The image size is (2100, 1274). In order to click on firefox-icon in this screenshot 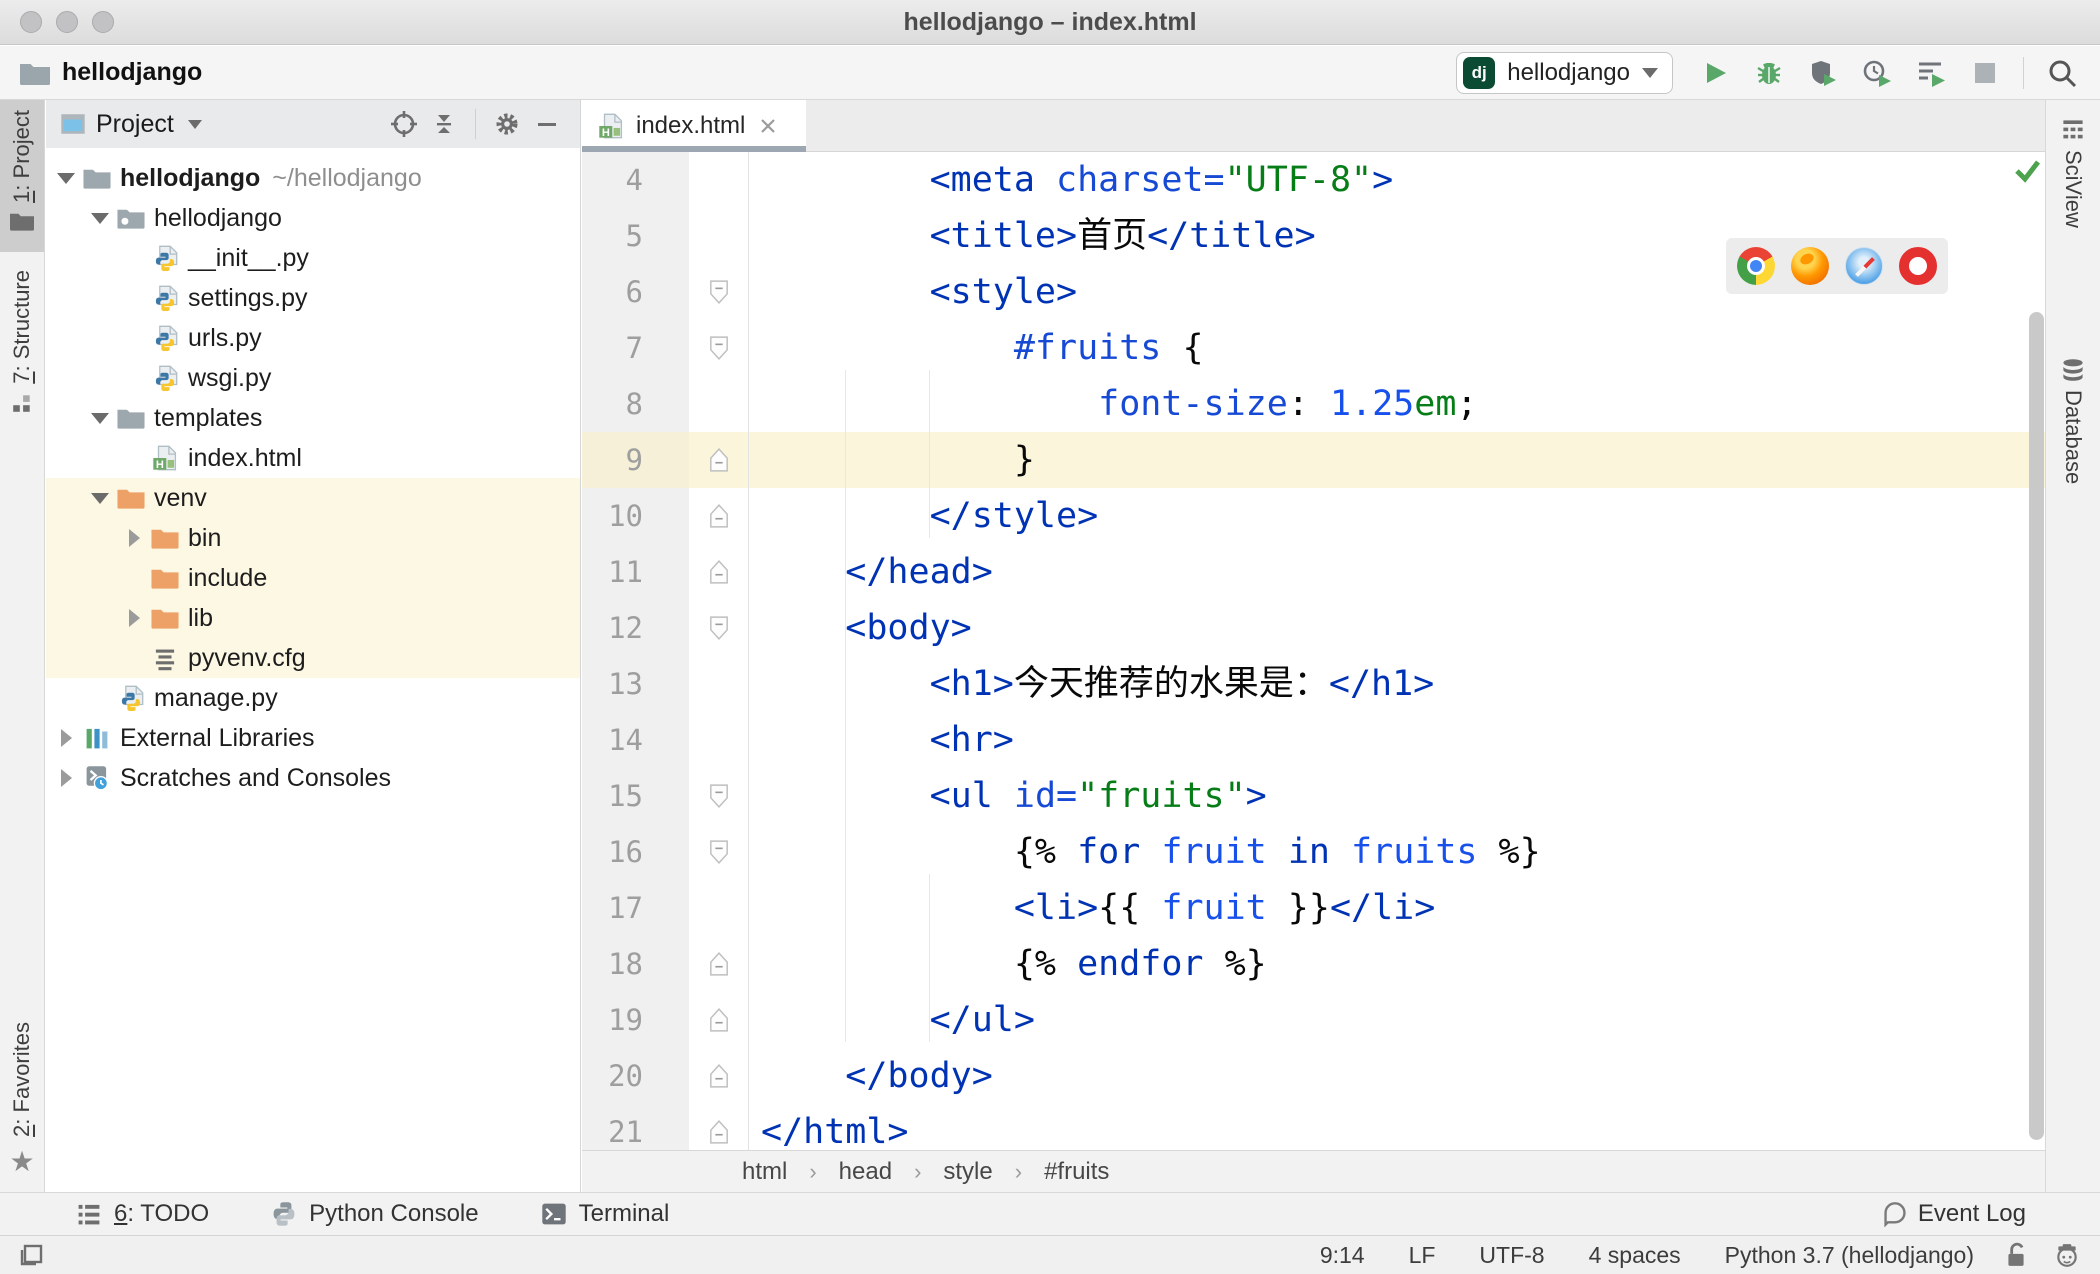, I will do `click(1810, 266)`.